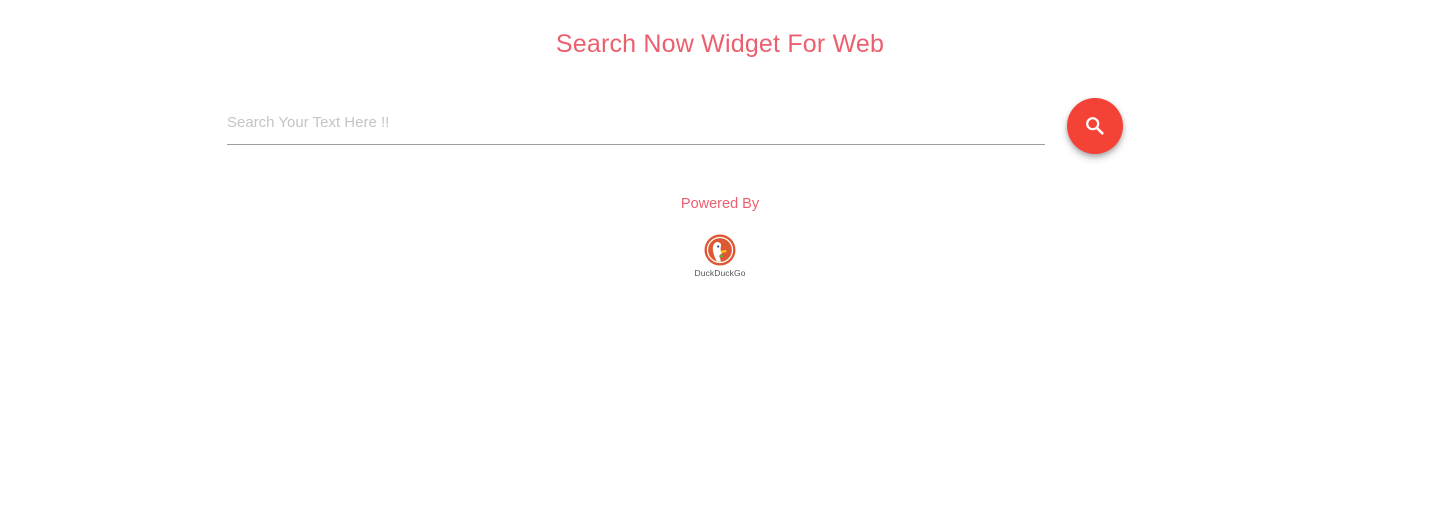 The height and width of the screenshot is (528, 1440). I want to click on search-input, so click(636, 122).